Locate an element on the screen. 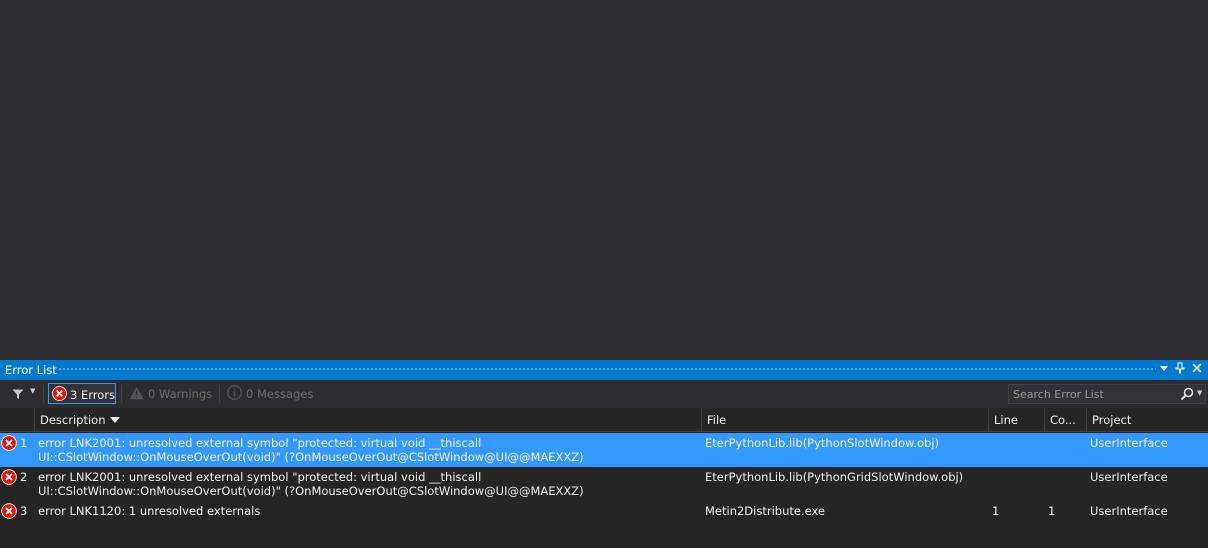 This screenshot has width=1208, height=548. messages-filter-toggle: 0 Messages is located at coordinates (272, 393).